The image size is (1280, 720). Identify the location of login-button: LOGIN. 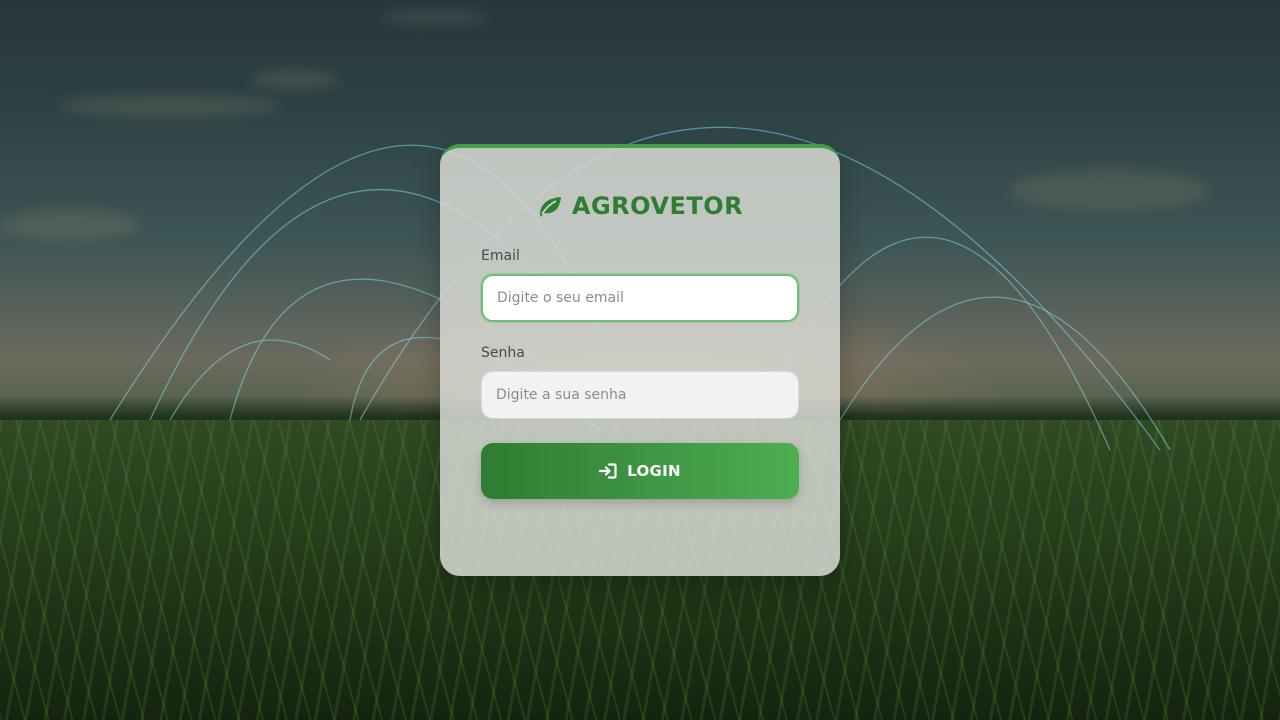
(640, 471).